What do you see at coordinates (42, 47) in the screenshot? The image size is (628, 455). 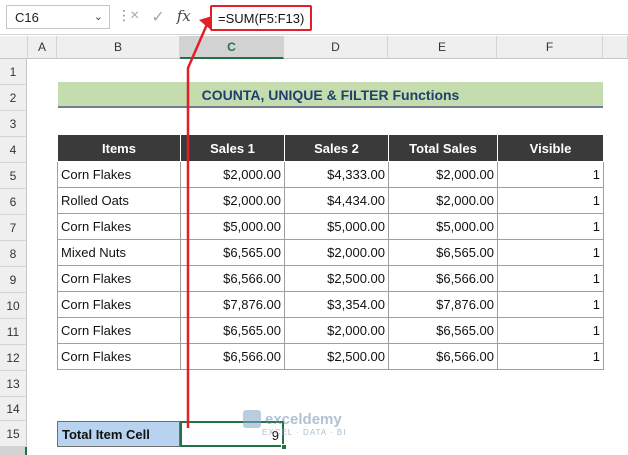 I see `column-header-a: A` at bounding box center [42, 47].